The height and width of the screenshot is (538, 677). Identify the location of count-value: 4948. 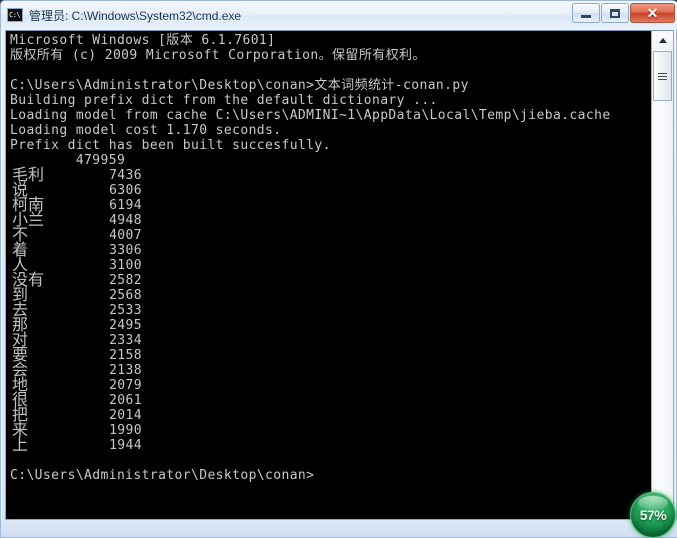
(125, 220).